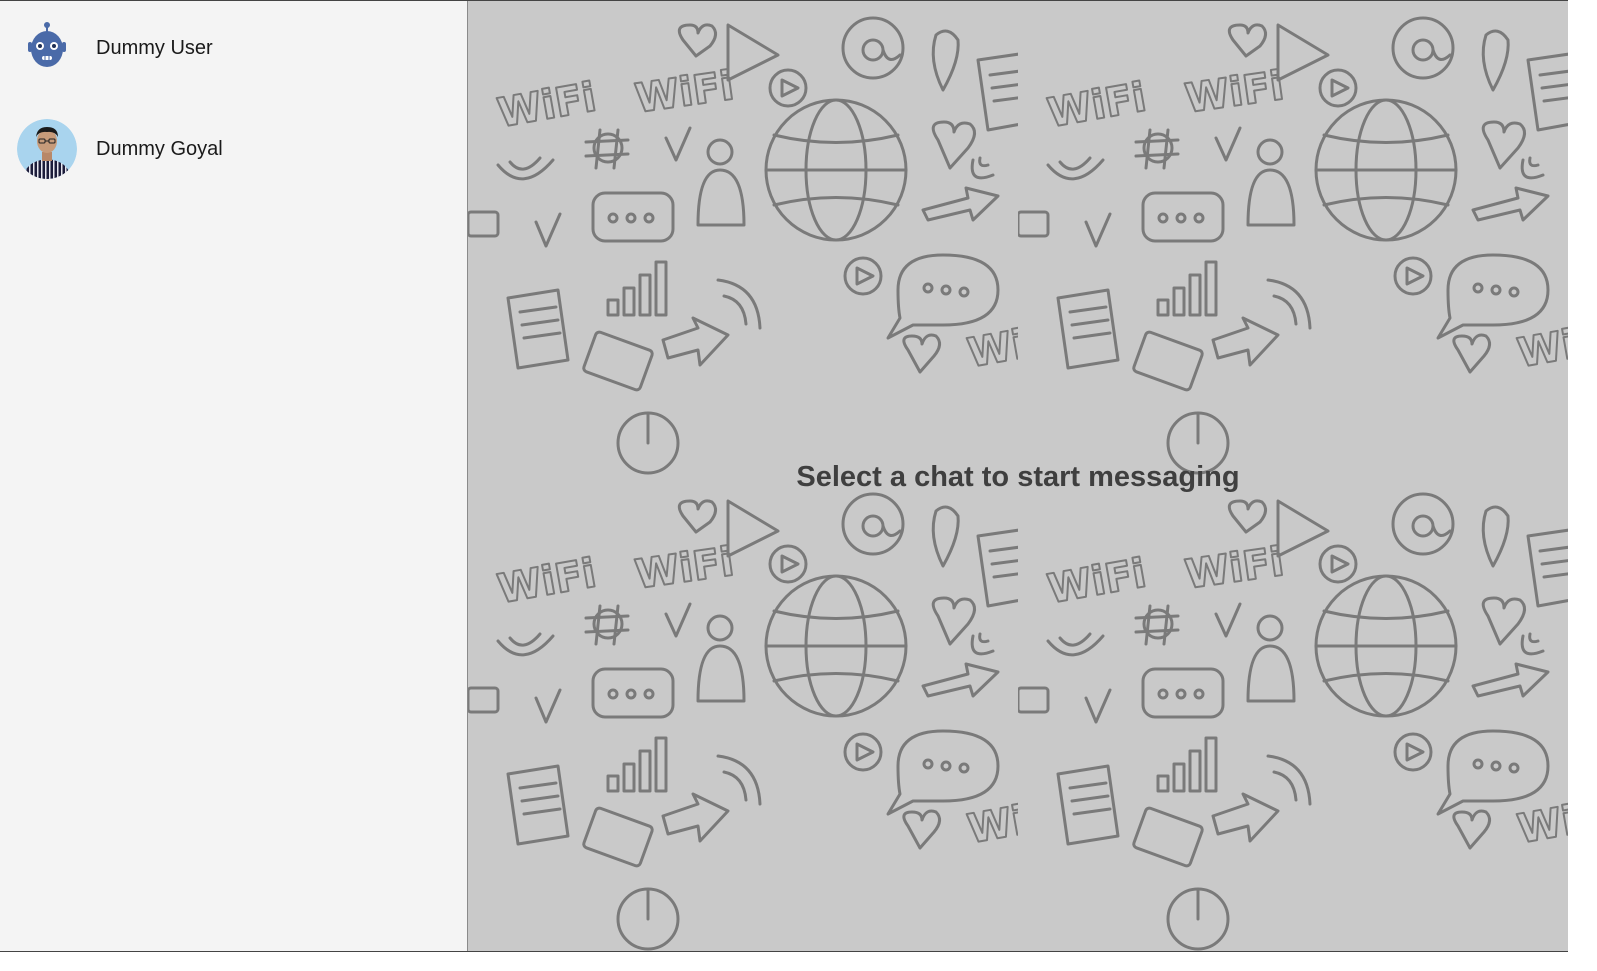  I want to click on person-photo-avatar, so click(47, 149).